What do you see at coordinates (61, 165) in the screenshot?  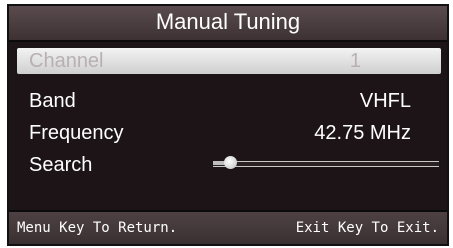 I see `menu-item-label: Search` at bounding box center [61, 165].